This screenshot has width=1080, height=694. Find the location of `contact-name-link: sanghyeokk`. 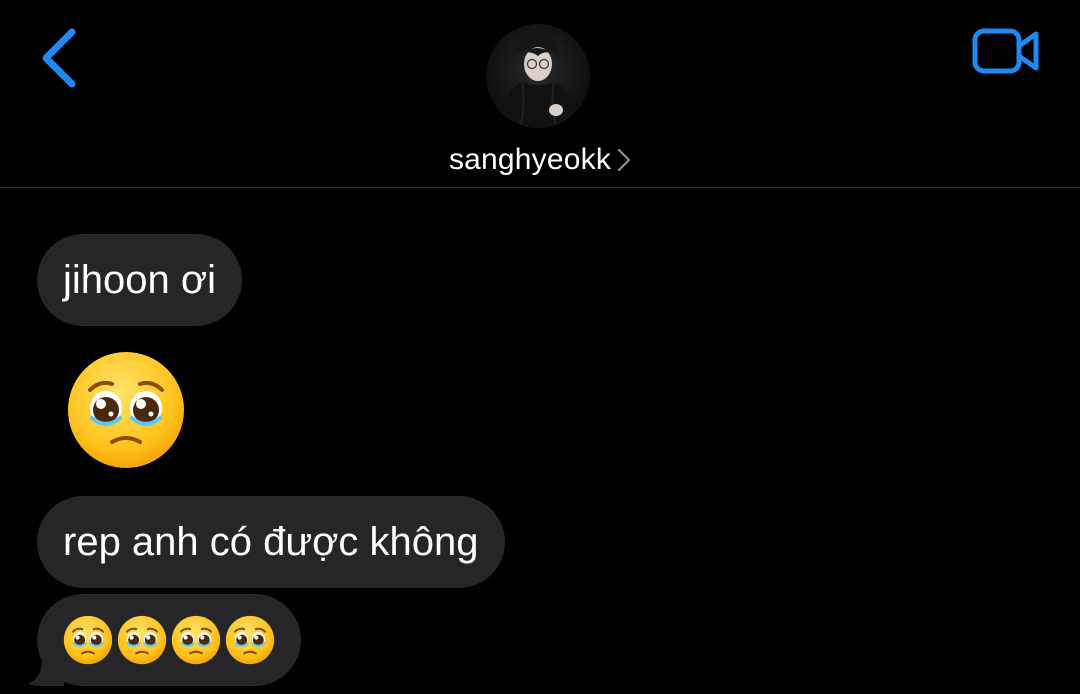

contact-name-link: sanghyeokk is located at coordinates (540, 160).